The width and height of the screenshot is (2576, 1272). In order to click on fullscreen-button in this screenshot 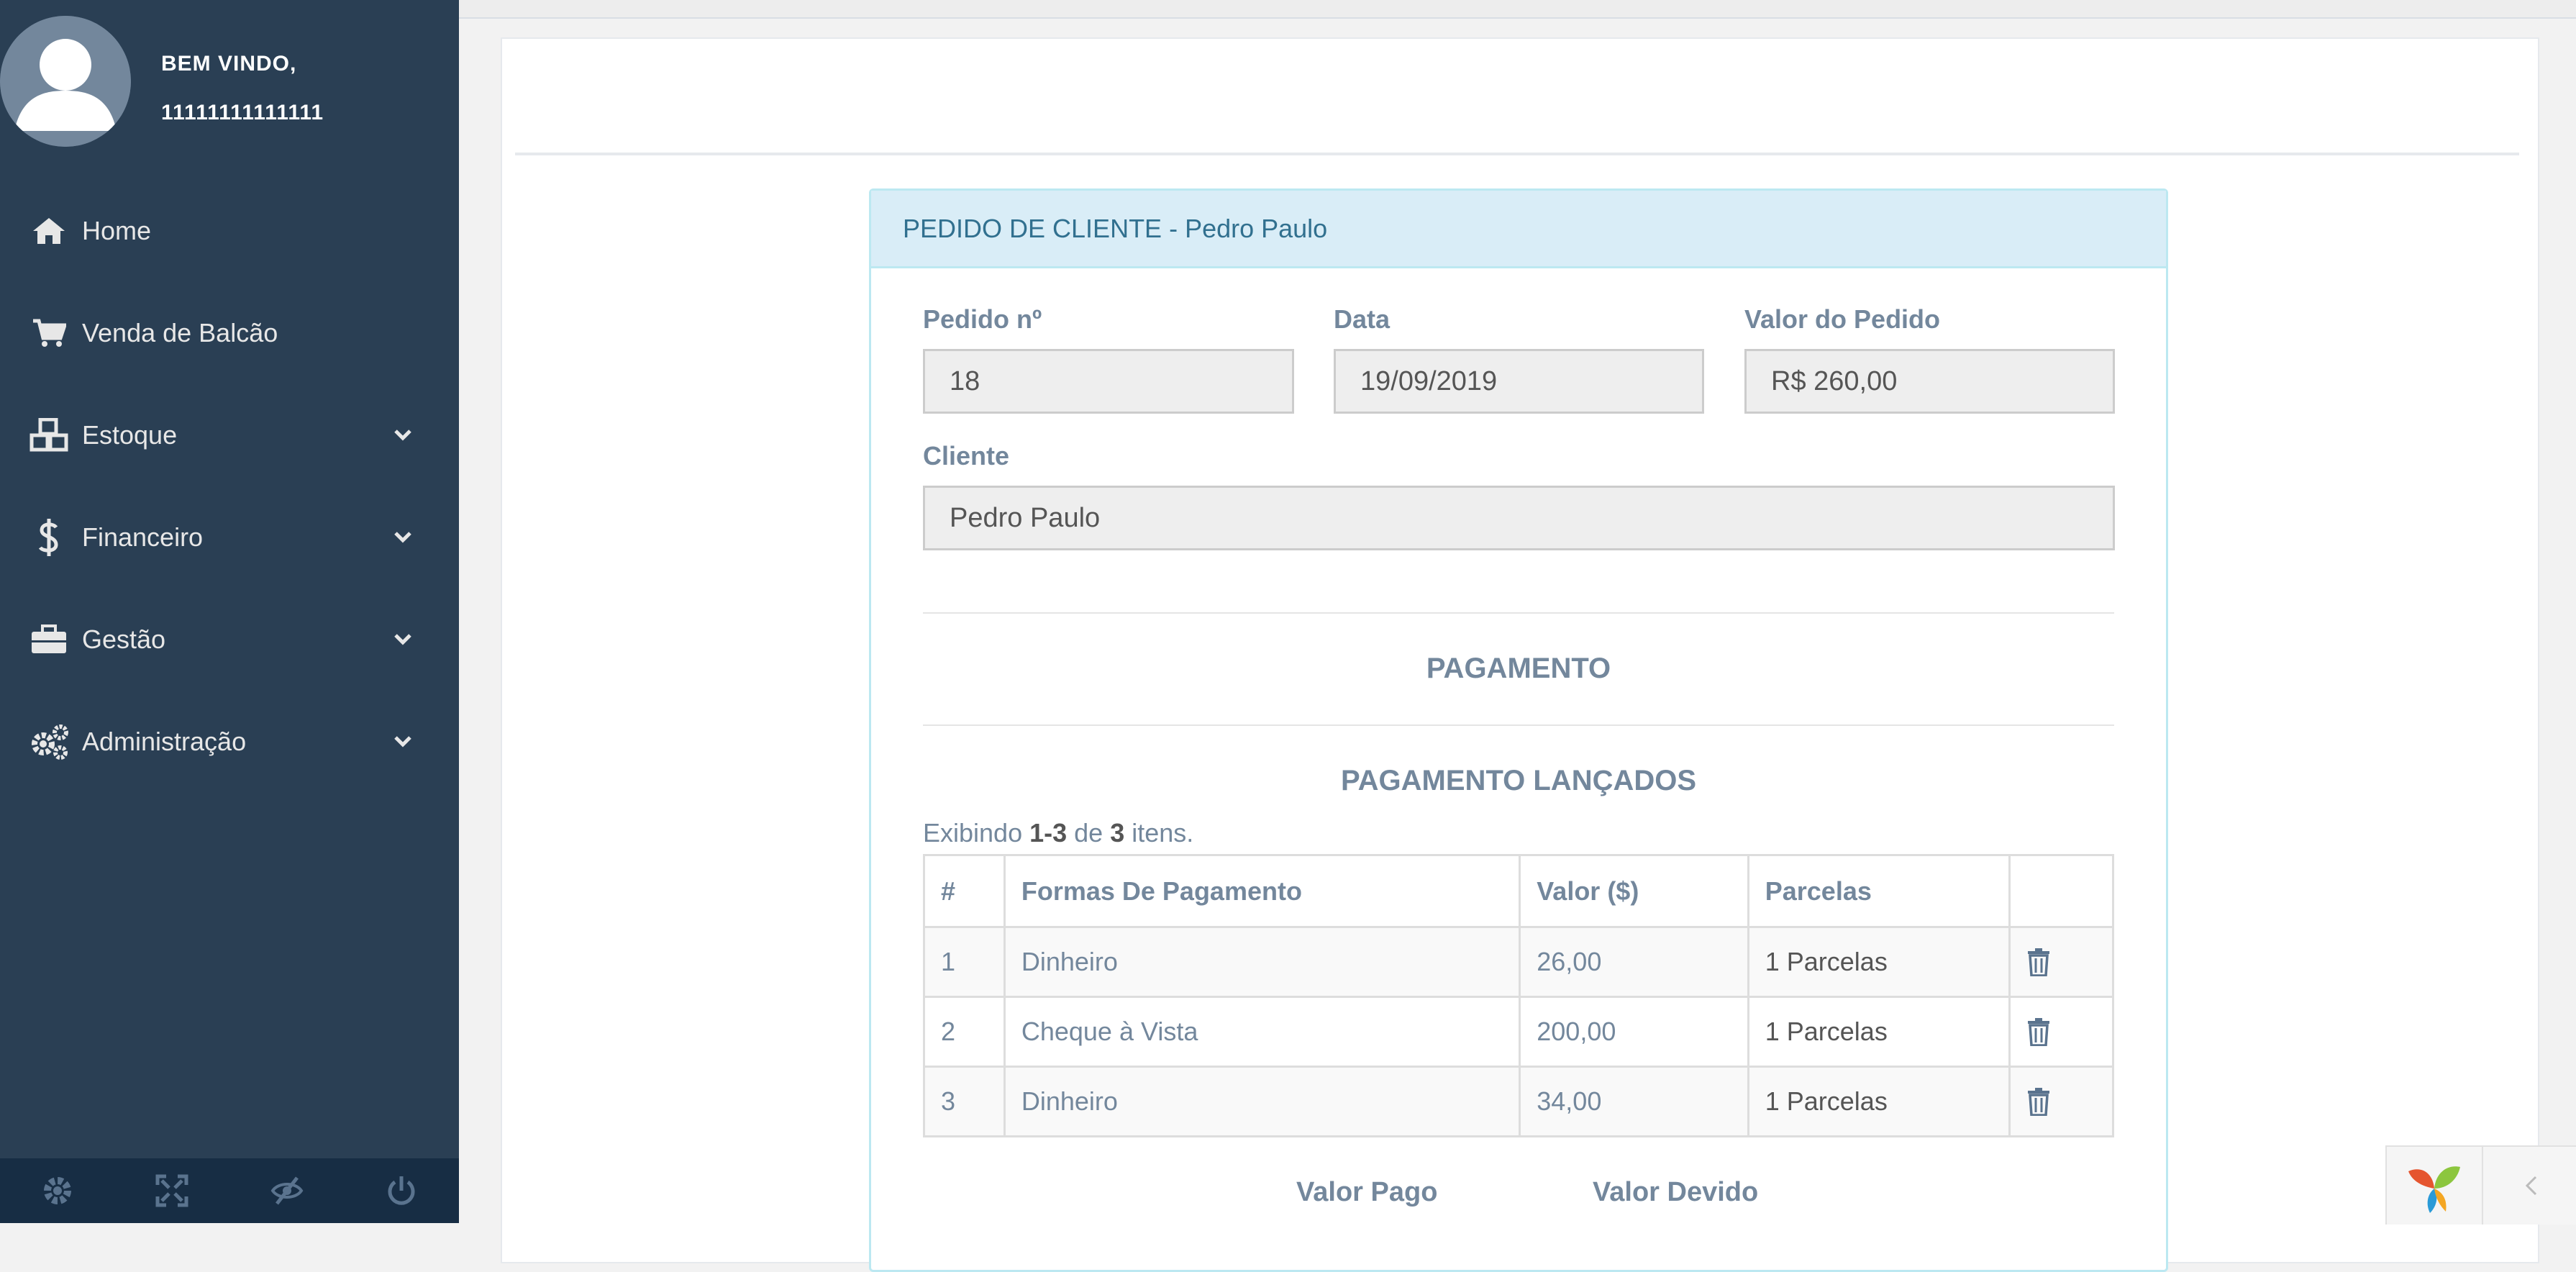, I will do `click(172, 1190)`.